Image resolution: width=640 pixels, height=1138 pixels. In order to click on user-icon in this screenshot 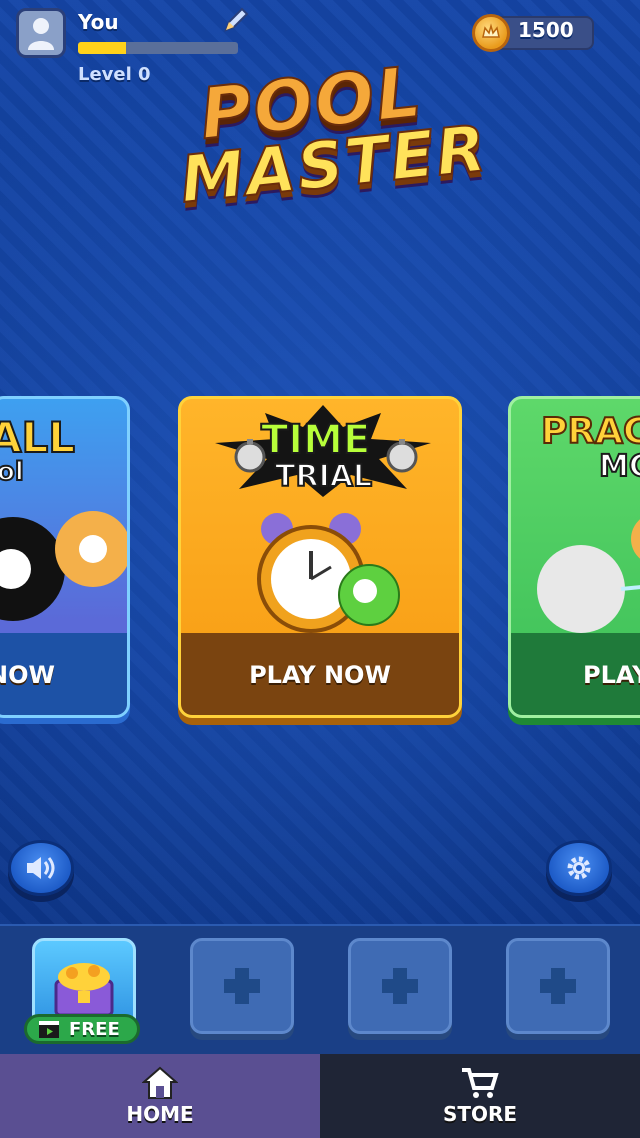, I will do `click(41, 34)`.